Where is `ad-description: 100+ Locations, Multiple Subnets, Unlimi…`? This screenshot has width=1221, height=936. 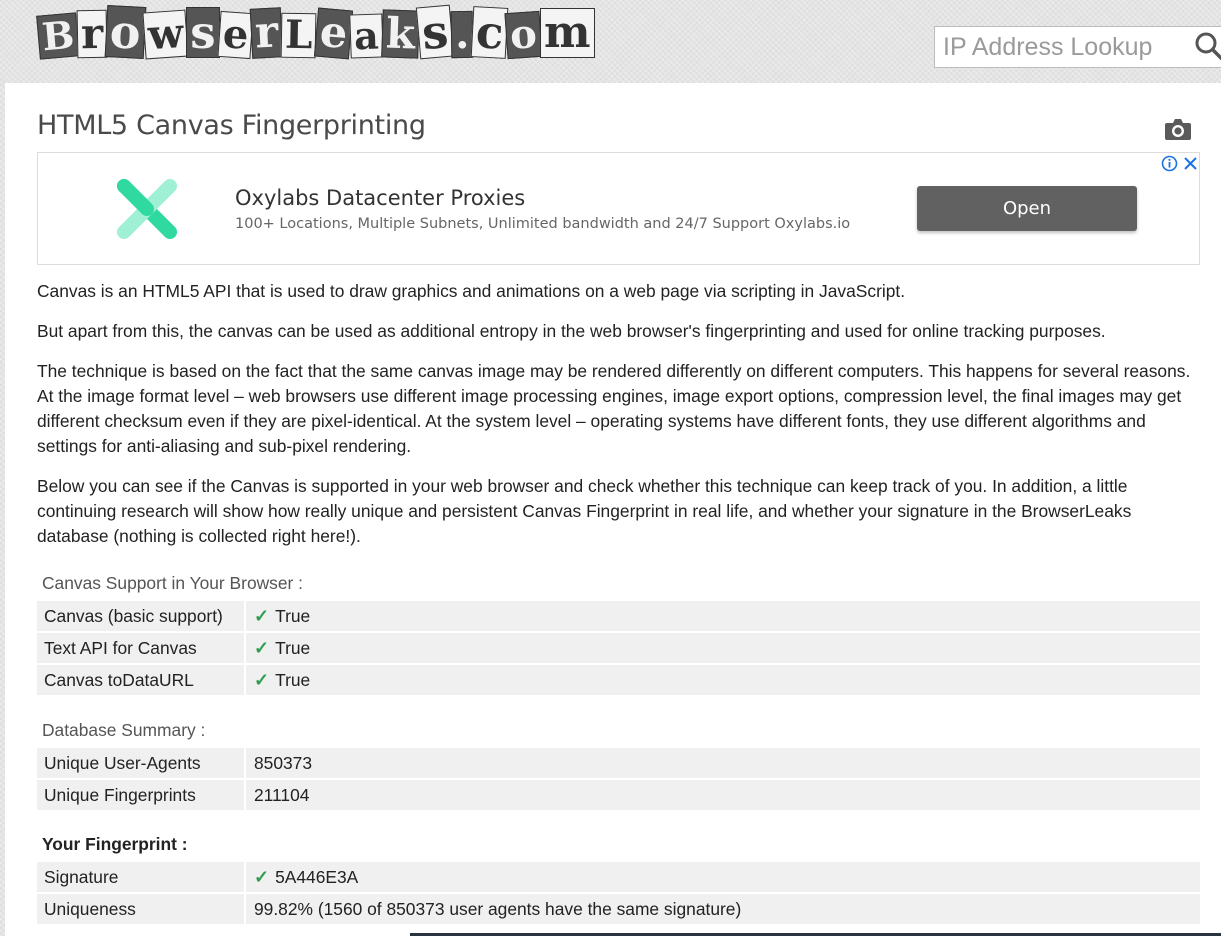 ad-description: 100+ Locations, Multiple Subnets, Unlimi… is located at coordinates (543, 224).